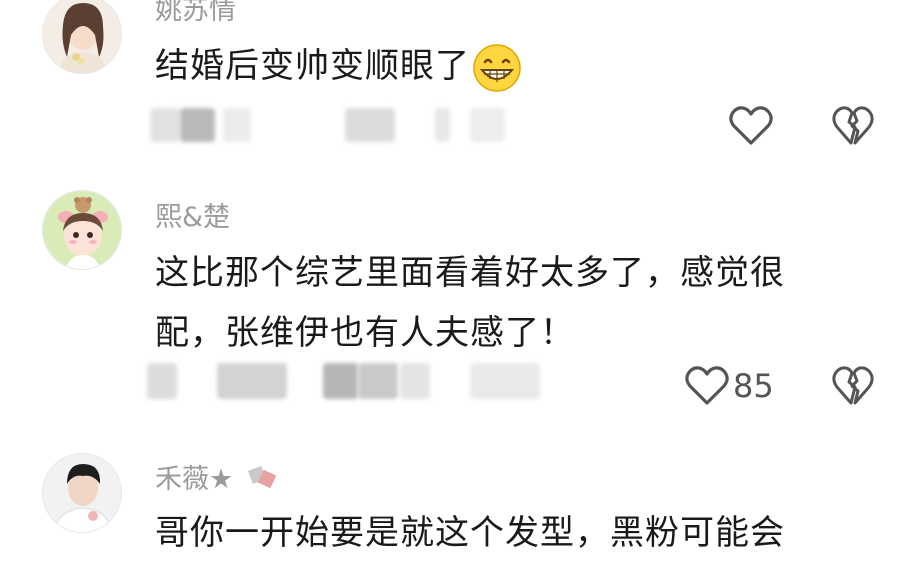  Describe the element at coordinates (470, 533) in the screenshot. I see `comment-text: 哥你一开始要是就这个发型，黑粉可能会` at that location.